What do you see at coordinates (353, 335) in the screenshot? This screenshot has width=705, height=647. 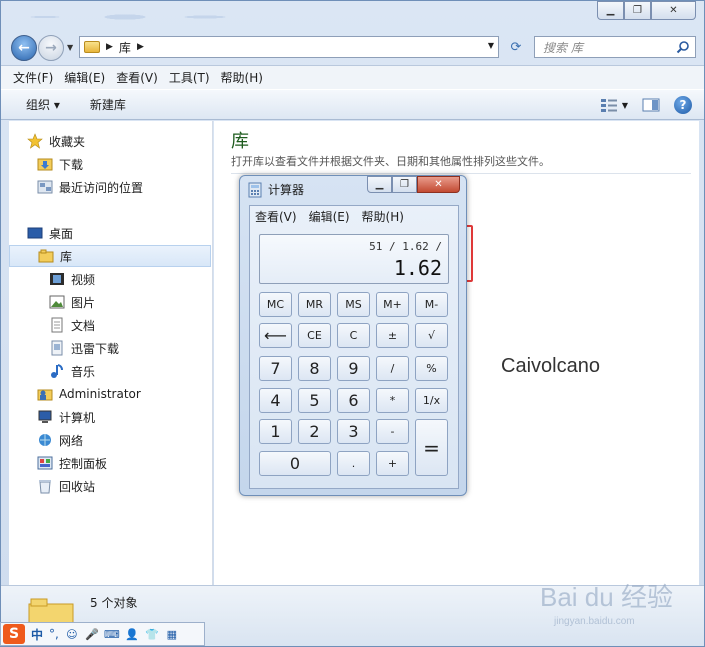 I see `key-c: C` at bounding box center [353, 335].